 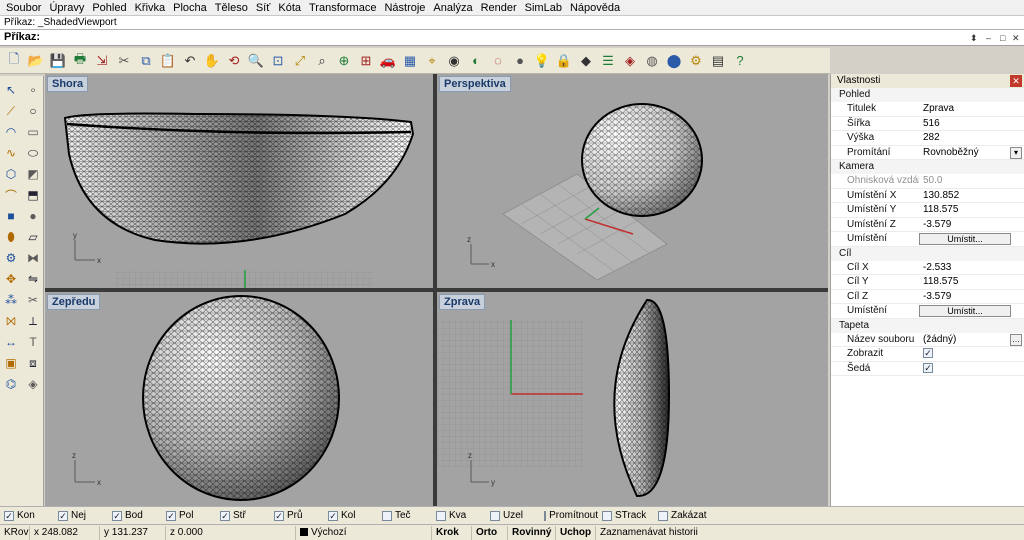 I want to click on menu-item: Nápověda, so click(x=595, y=8).